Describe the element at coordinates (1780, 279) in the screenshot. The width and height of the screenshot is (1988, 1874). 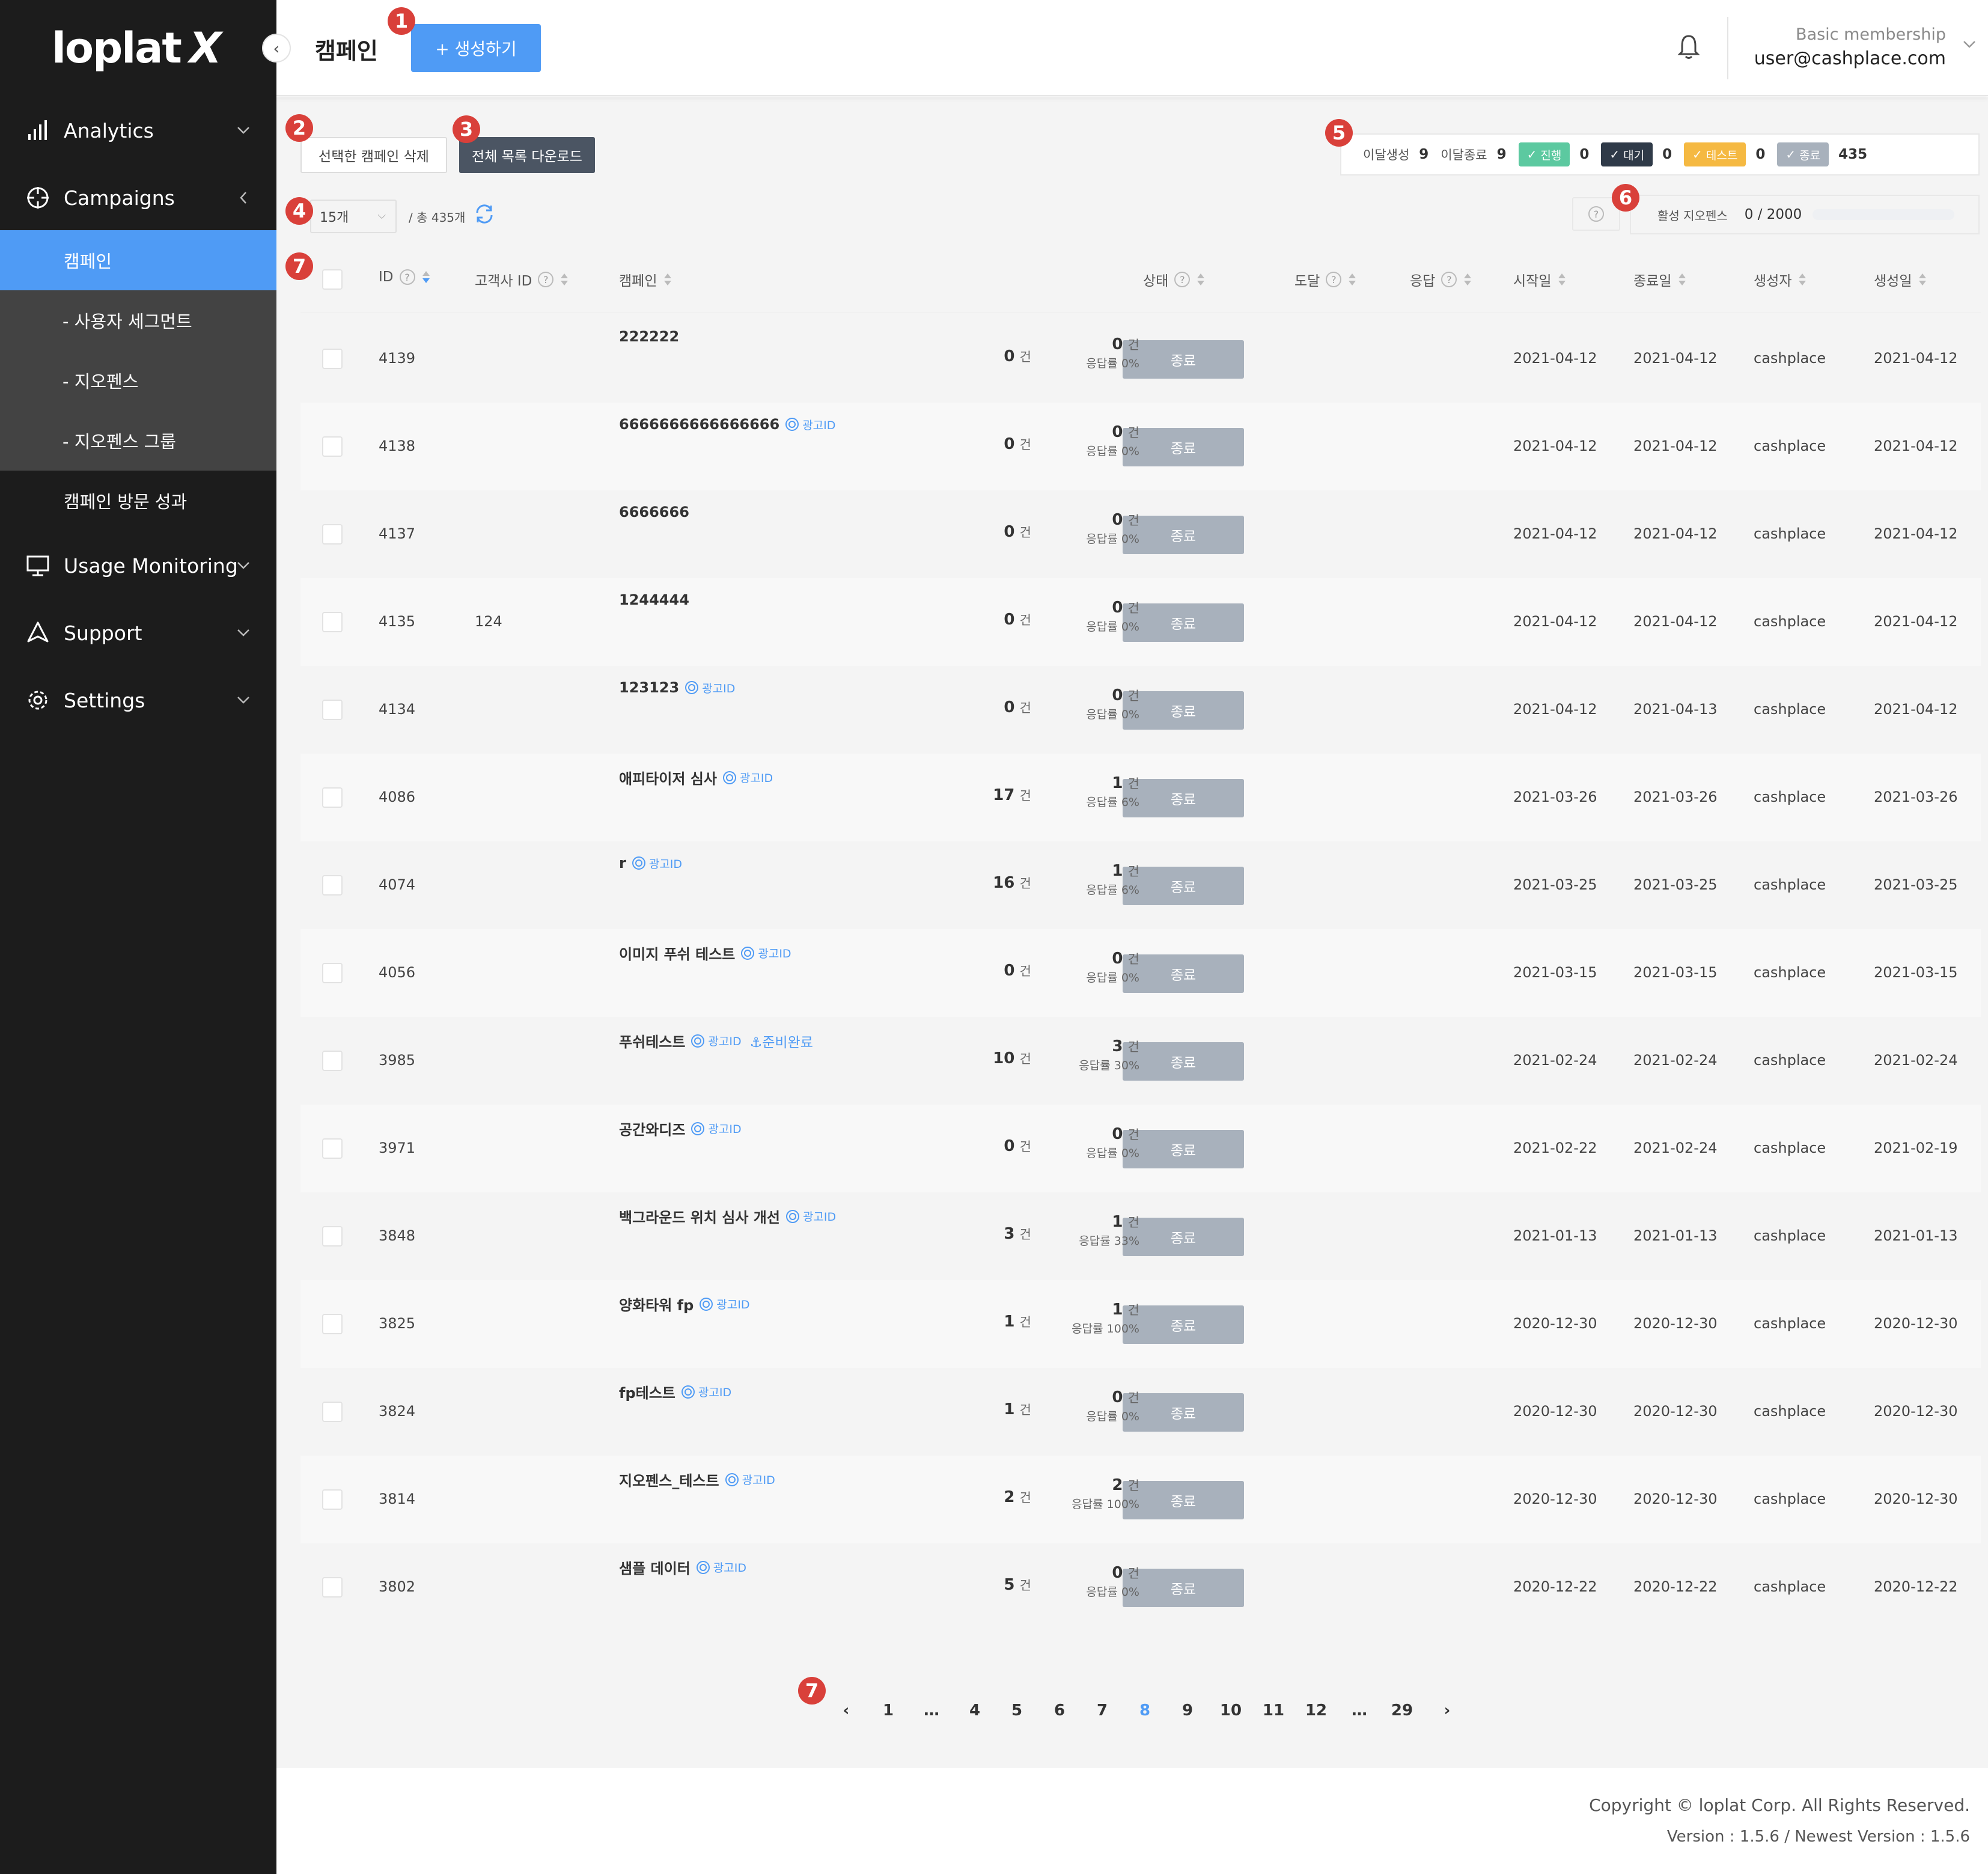
I see `col-creator: 생성자` at that location.